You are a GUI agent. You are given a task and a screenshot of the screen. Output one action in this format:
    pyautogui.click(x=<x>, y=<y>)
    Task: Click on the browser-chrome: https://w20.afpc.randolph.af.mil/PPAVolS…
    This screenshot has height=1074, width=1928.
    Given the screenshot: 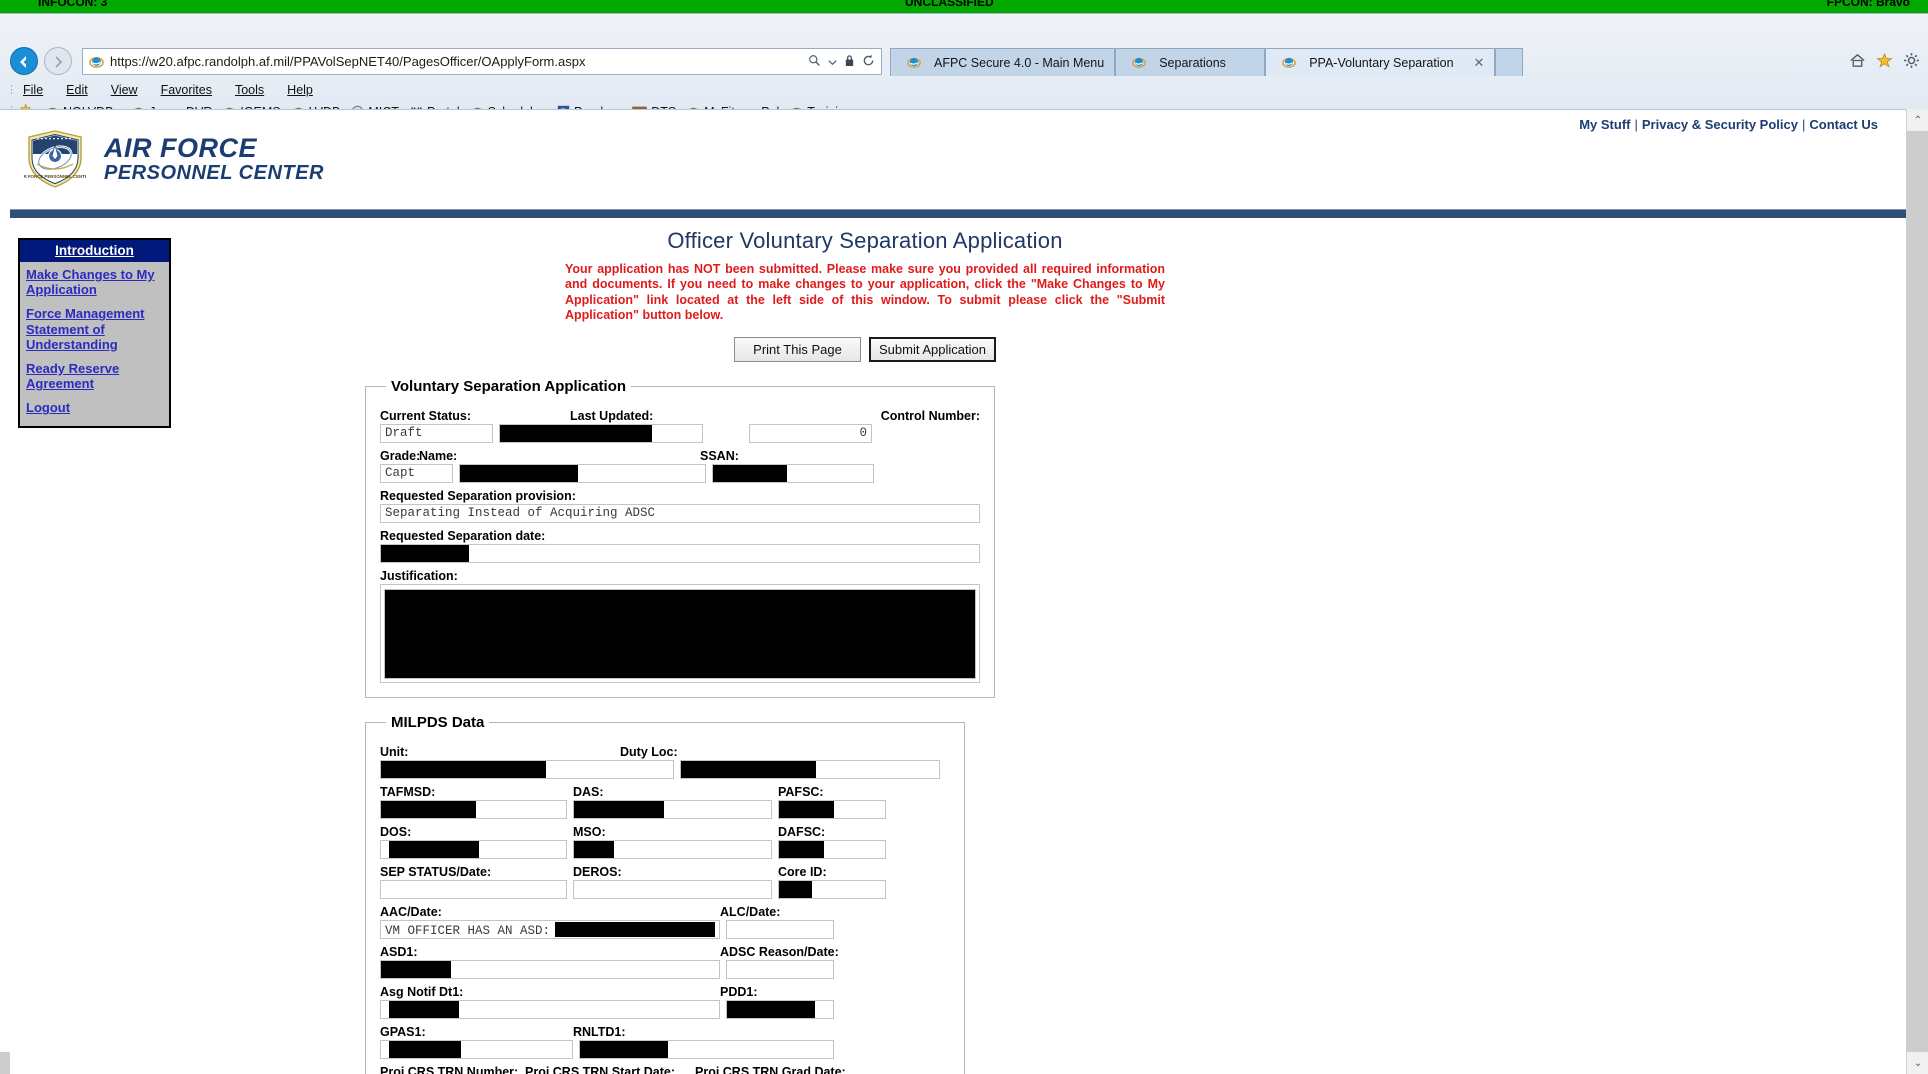 What is the action you would take?
    pyautogui.click(x=964, y=66)
    